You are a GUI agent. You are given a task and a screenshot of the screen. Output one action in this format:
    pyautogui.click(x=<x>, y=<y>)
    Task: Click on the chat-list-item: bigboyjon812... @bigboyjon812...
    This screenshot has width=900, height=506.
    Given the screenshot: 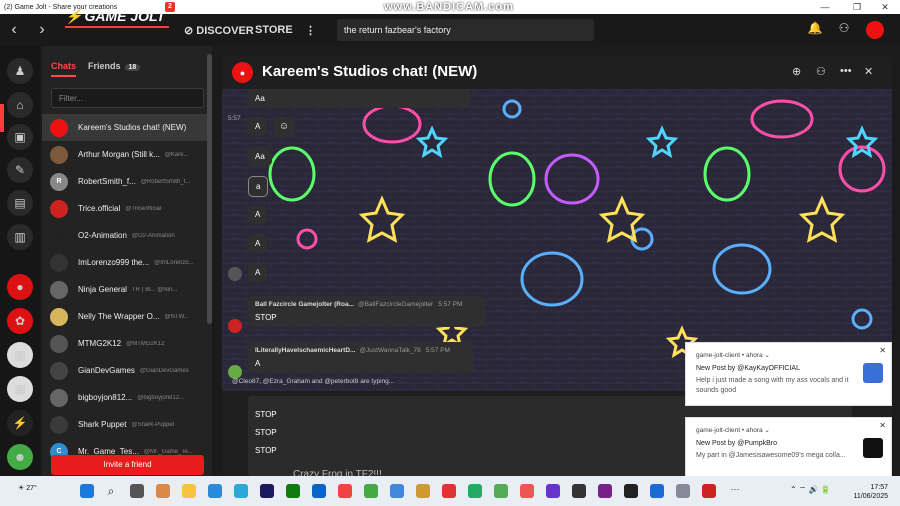 What is the action you would take?
    pyautogui.click(x=127, y=397)
    